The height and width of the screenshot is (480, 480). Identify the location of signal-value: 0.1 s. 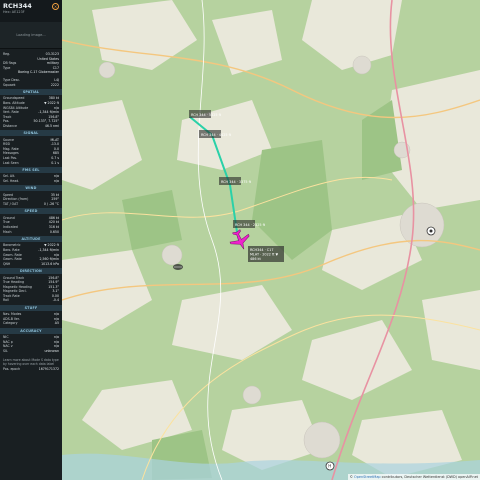
(55, 162).